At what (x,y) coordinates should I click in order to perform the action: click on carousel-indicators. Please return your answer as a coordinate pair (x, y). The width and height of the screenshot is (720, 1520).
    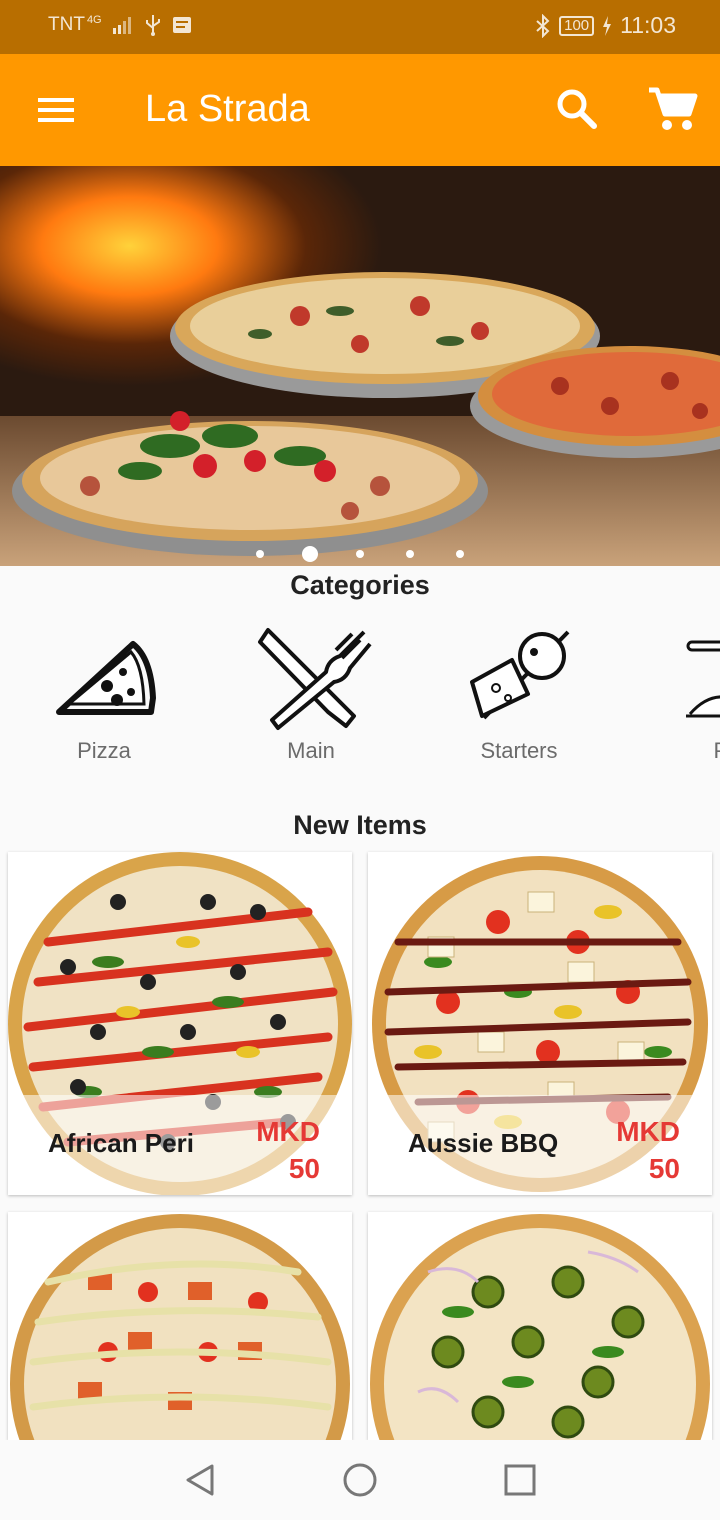
    Looking at the image, I should click on (360, 554).